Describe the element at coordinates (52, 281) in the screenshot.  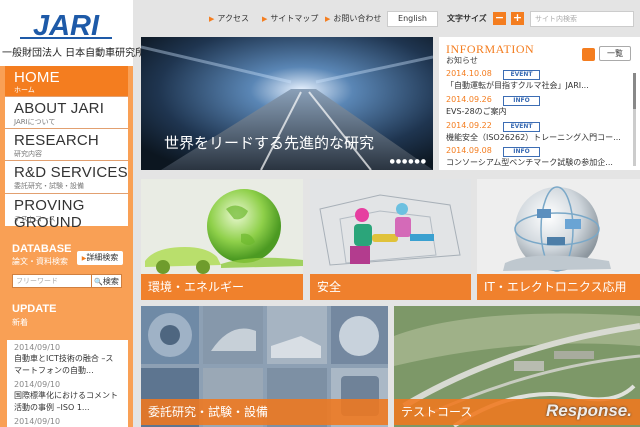
I see `freeword-input: フリーワード` at that location.